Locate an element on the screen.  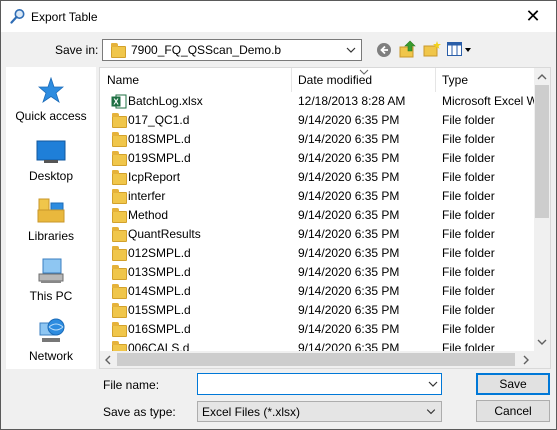
file-name-cell: 016SMPL.d is located at coordinates (159, 329).